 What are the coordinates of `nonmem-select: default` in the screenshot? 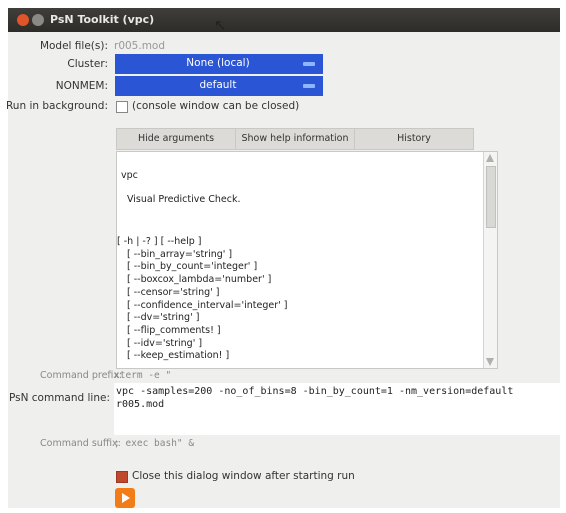 It's located at (219, 86).